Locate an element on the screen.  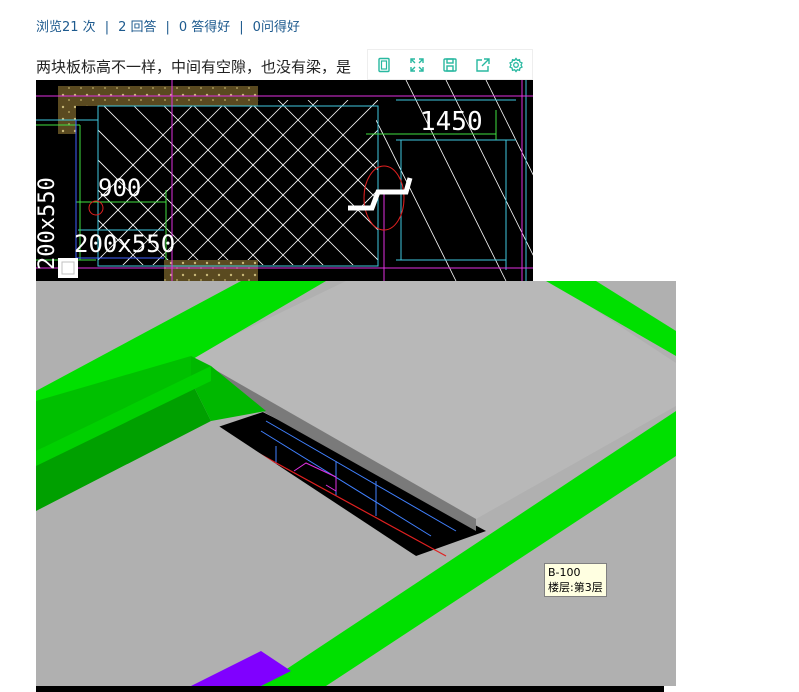
tooltip-element-id: B-100 is located at coordinates (564, 572).